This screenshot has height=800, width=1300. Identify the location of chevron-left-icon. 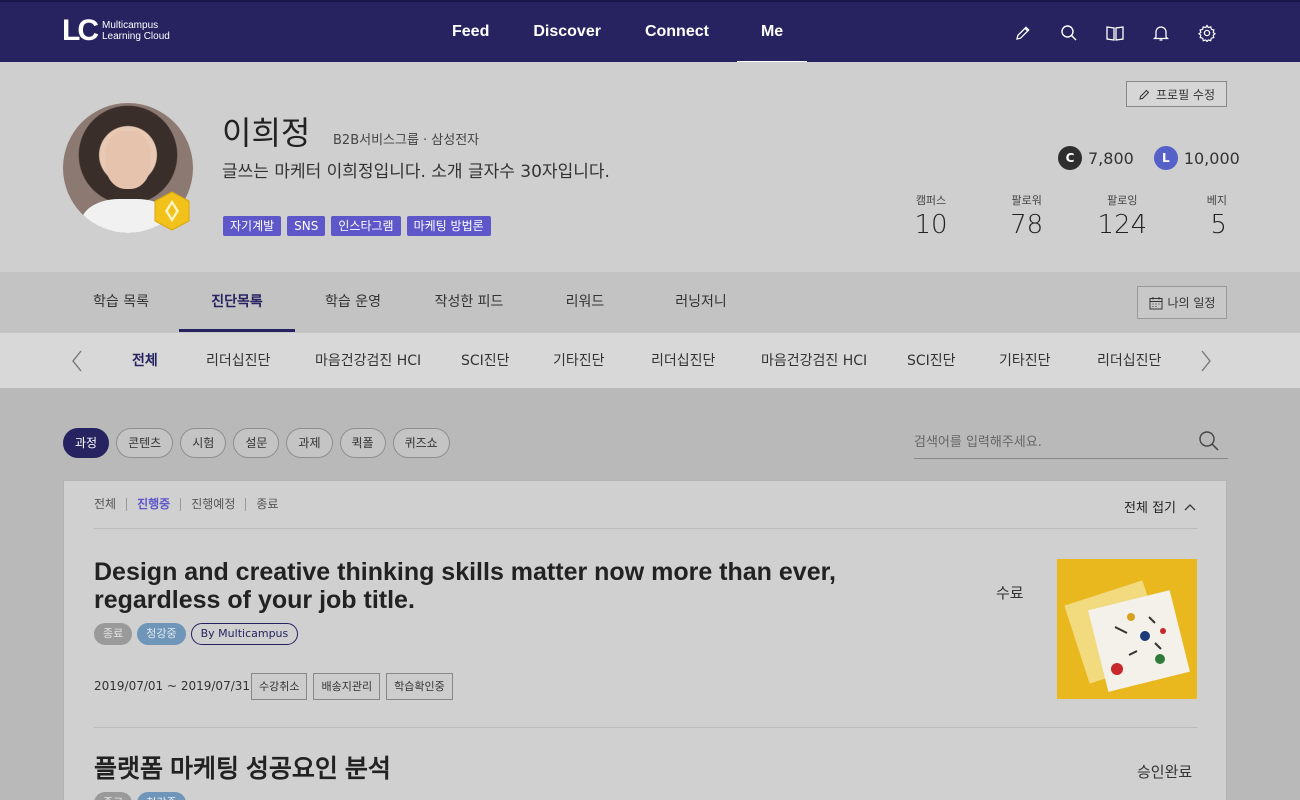
(77, 361).